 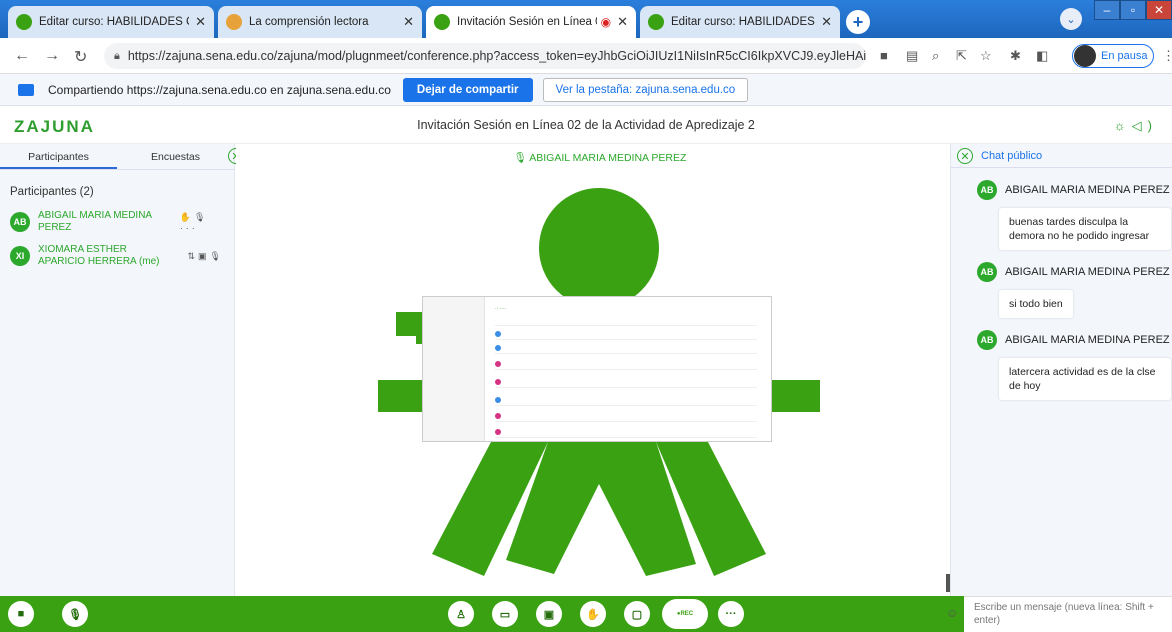 I want to click on chat-button: ▭, so click(x=505, y=614).